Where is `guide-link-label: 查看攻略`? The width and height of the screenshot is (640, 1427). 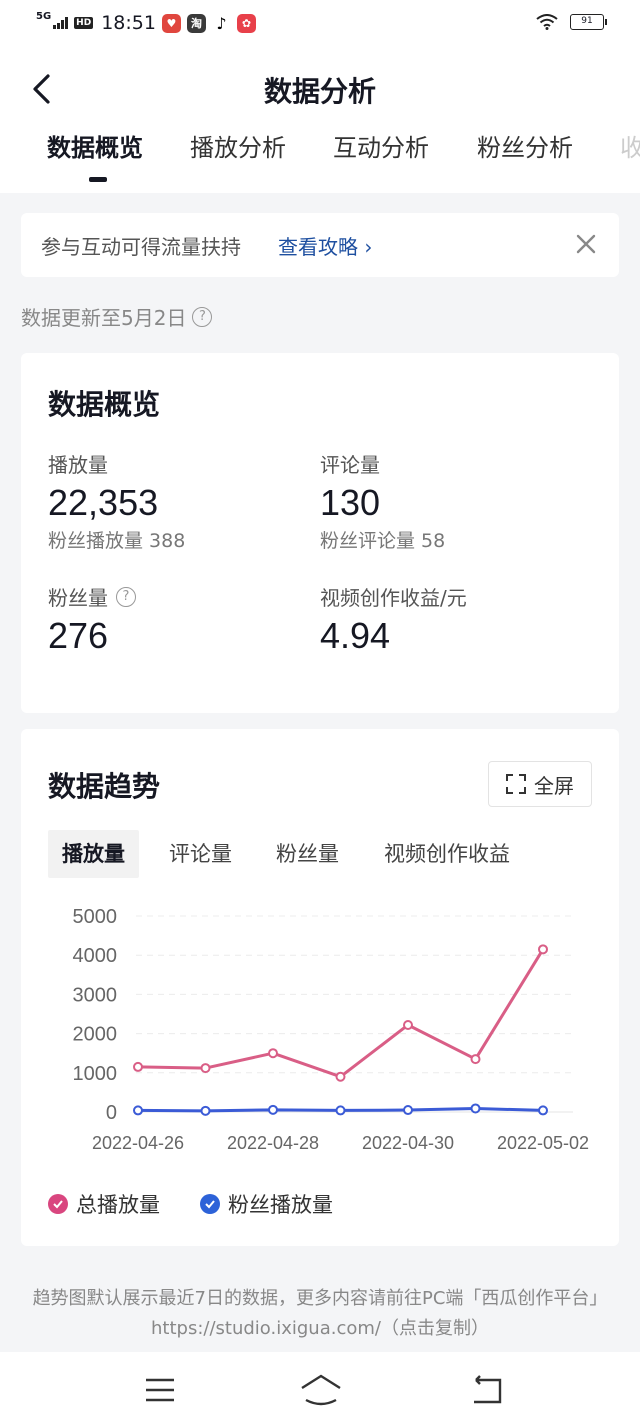
guide-link-label: 查看攻略 is located at coordinates (318, 247).